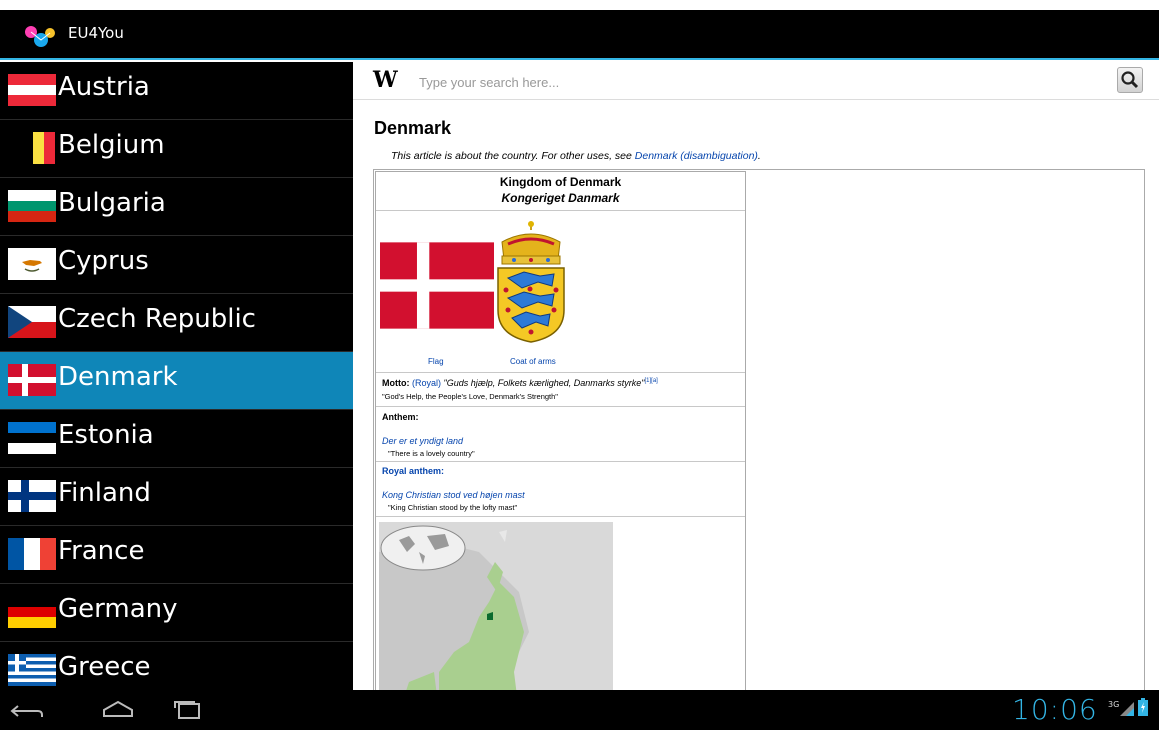  What do you see at coordinates (422, 441) in the screenshot?
I see `anthem-title-link: Der er et yndigt land` at bounding box center [422, 441].